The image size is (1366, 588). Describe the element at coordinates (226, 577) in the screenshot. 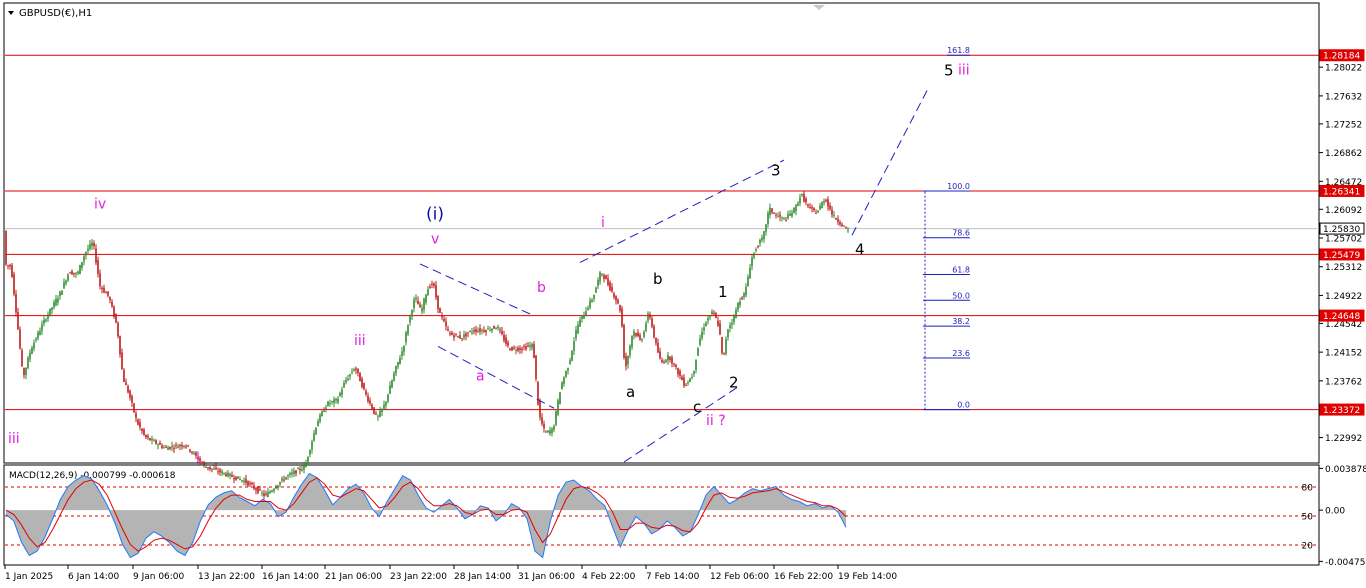

I see `time-tick-label: 13 Jan 22:00` at that location.